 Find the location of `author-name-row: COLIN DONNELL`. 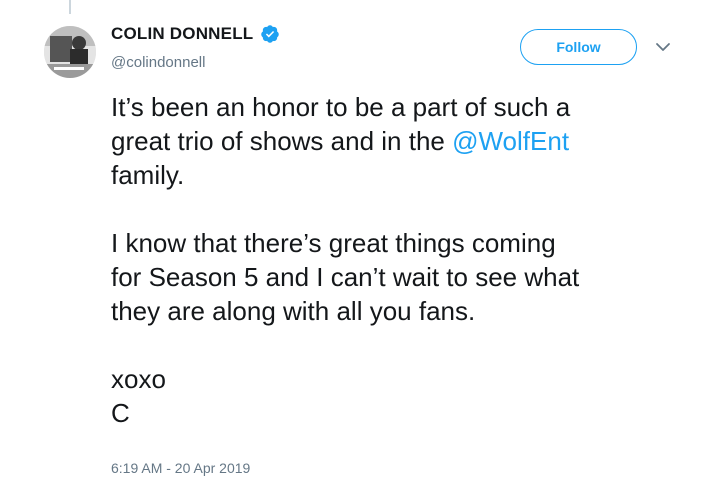

author-name-row: COLIN DONNELL is located at coordinates (195, 34).